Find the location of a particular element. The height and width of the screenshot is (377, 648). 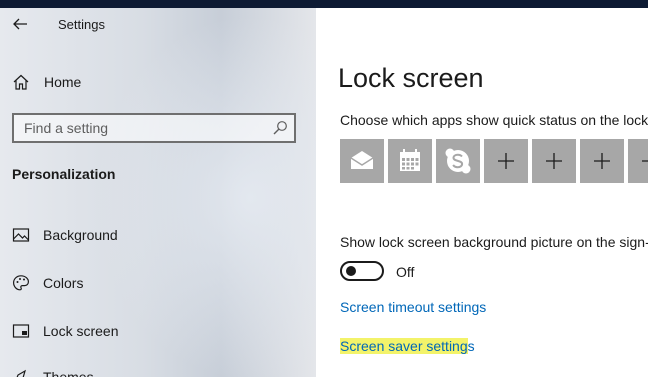

sidebar-item-label: Lock screen is located at coordinates (81, 331).